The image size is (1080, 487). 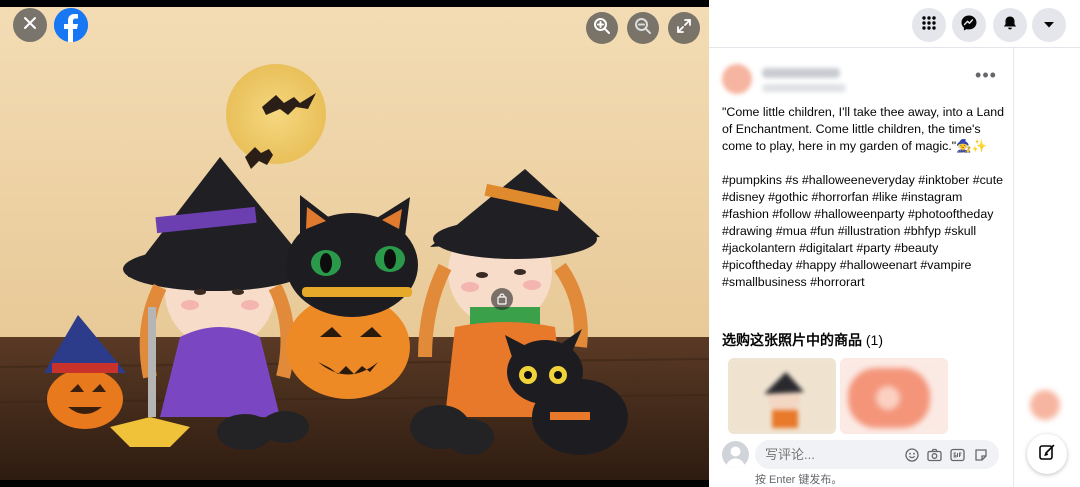 I want to click on more-options-button: •••, so click(x=986, y=77).